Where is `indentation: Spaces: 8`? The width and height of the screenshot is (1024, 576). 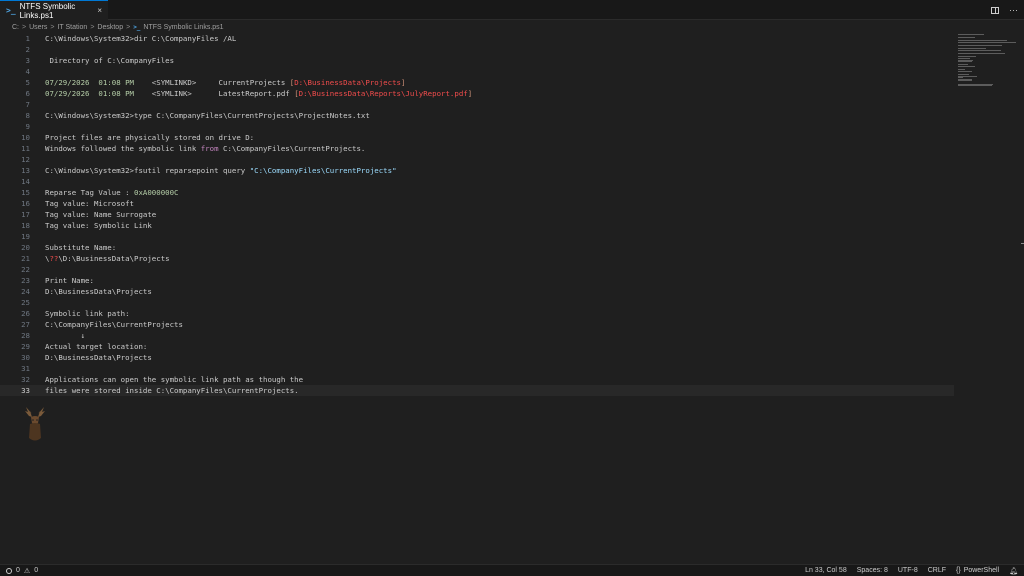 indentation: Spaces: 8 is located at coordinates (872, 570).